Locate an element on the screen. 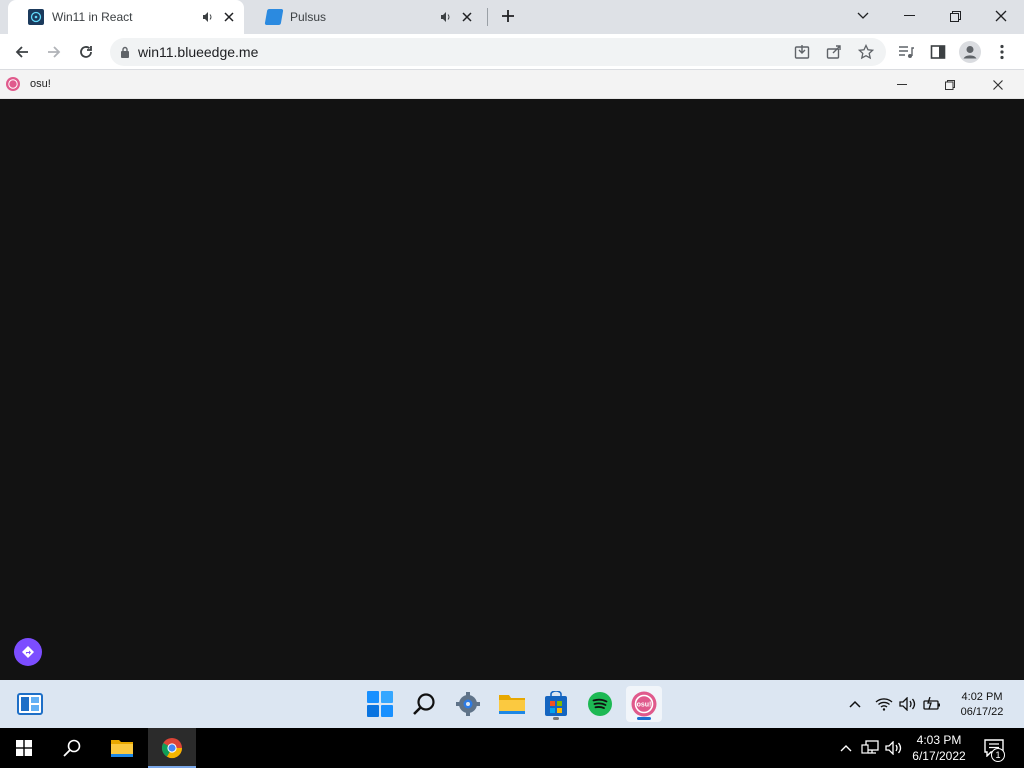 This screenshot has height=768, width=1024. side-panel-button is located at coordinates (938, 52).